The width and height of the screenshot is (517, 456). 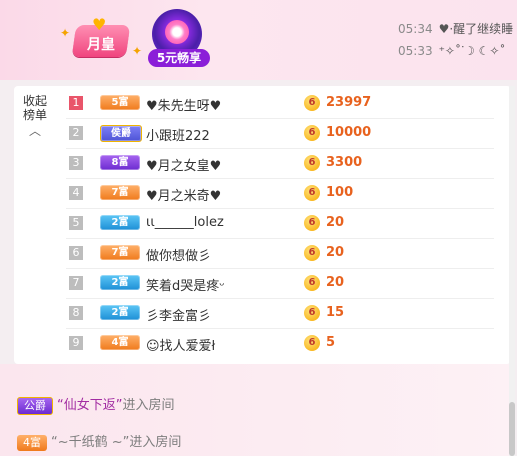 I want to click on user-name: ♥月之米奇♥, so click(x=183, y=194).